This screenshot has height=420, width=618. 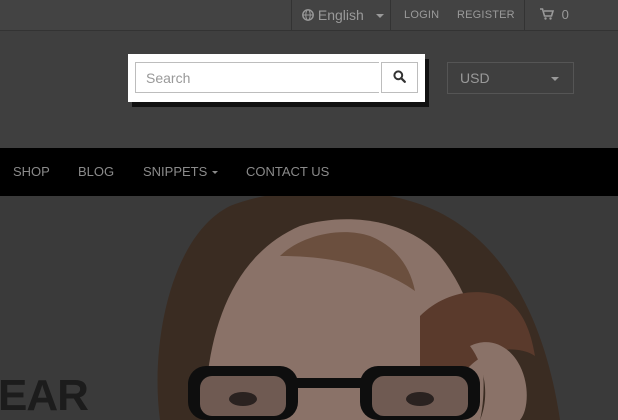 I want to click on language-selector: English, so click(x=343, y=15).